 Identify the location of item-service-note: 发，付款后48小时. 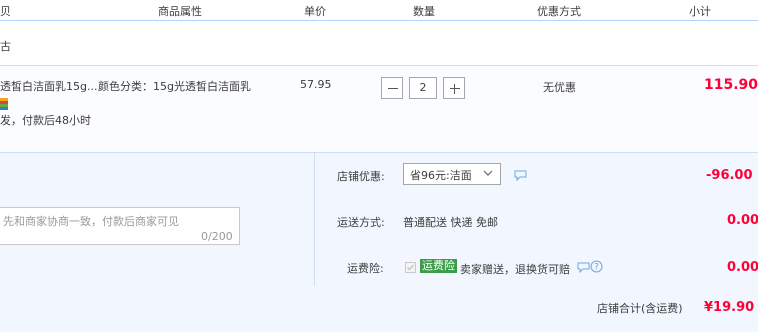
(45, 120).